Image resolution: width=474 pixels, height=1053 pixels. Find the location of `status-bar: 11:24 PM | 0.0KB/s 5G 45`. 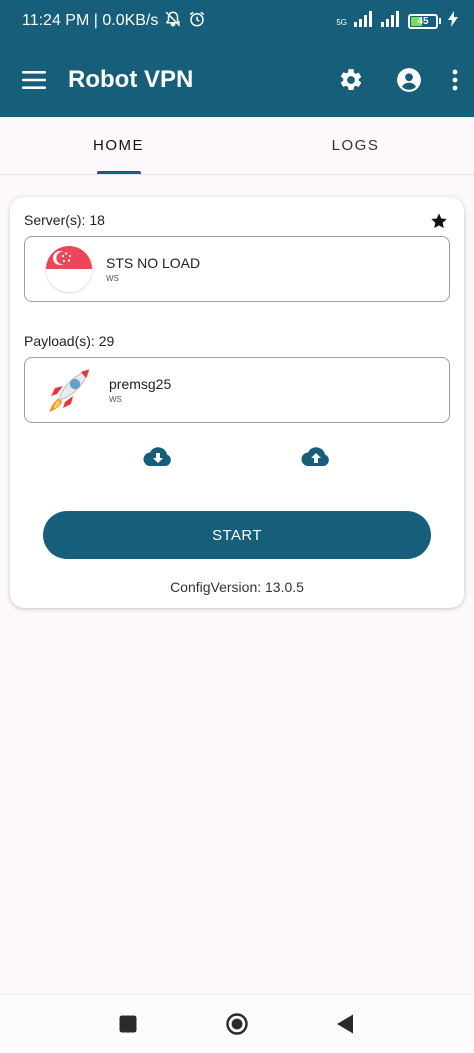

status-bar: 11:24 PM | 0.0KB/s 5G 45 is located at coordinates (237, 21).